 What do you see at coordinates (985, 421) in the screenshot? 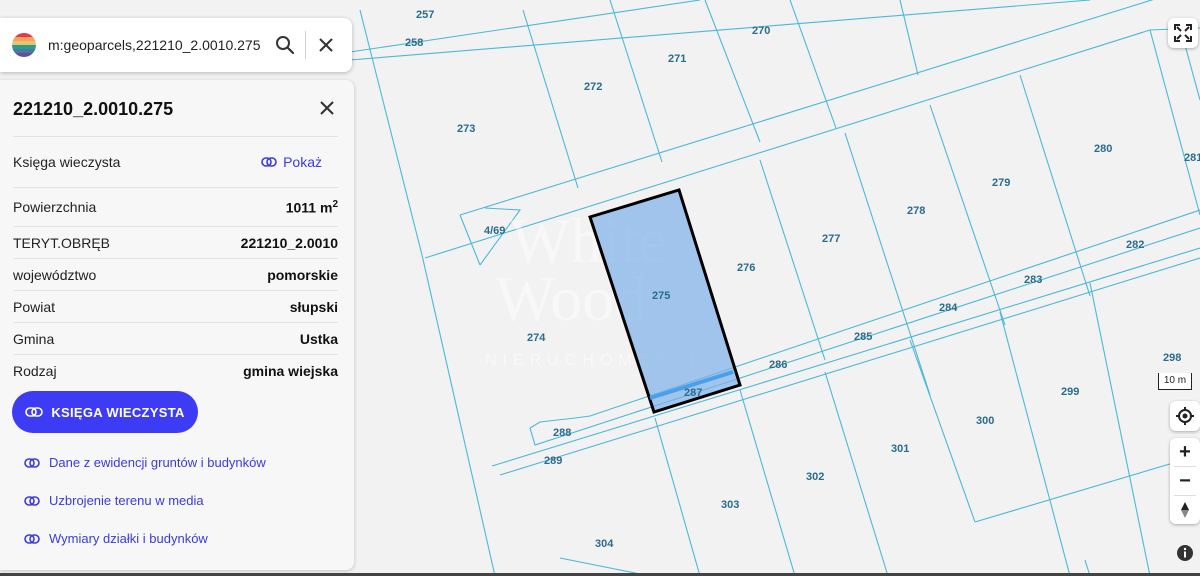
I see `parcel-label-300: 300` at bounding box center [985, 421].